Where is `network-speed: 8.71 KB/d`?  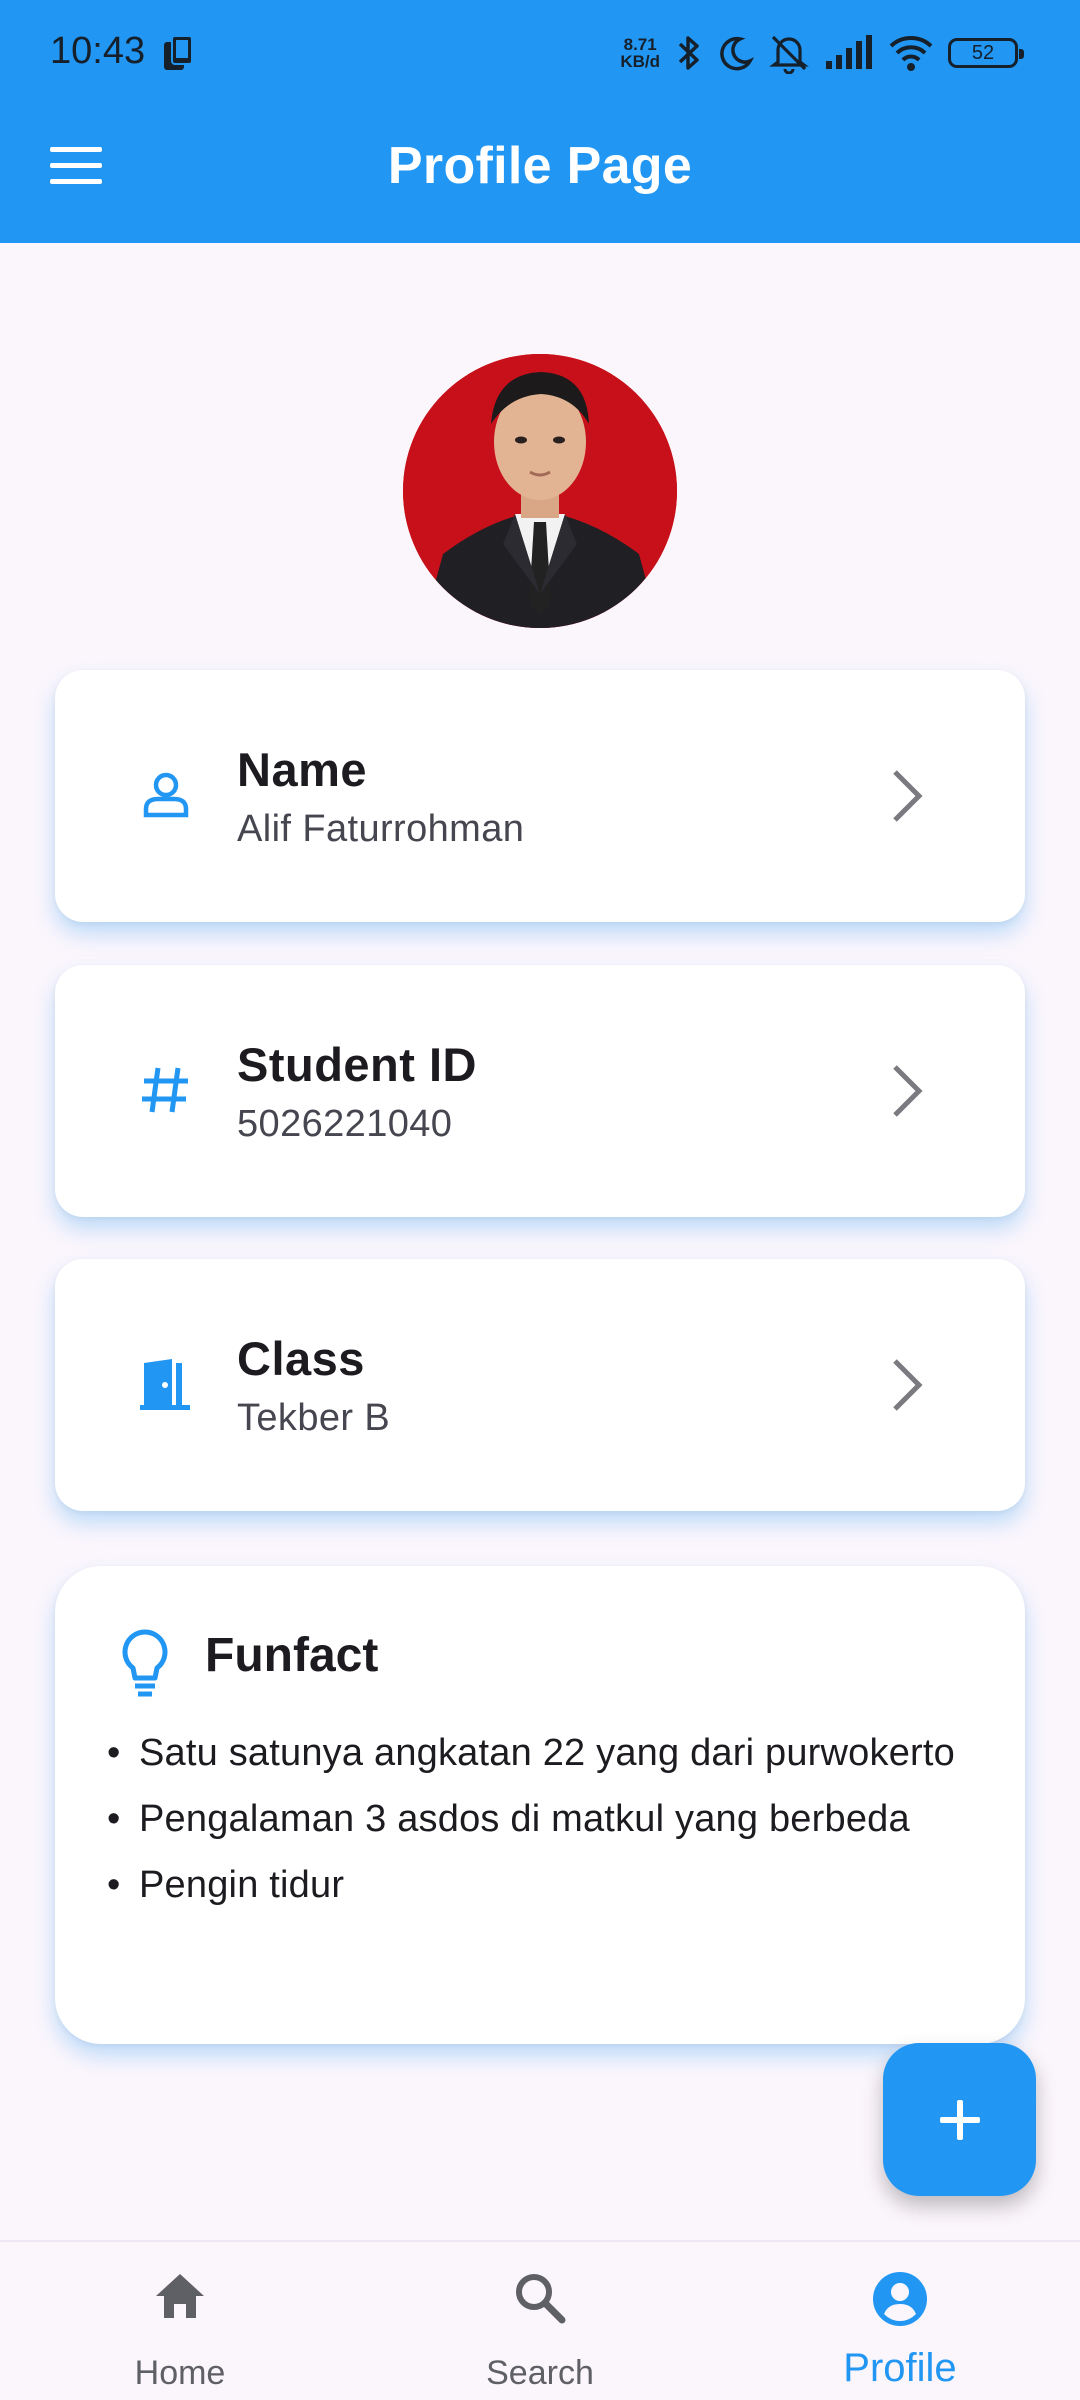 network-speed: 8.71 KB/d is located at coordinates (640, 53).